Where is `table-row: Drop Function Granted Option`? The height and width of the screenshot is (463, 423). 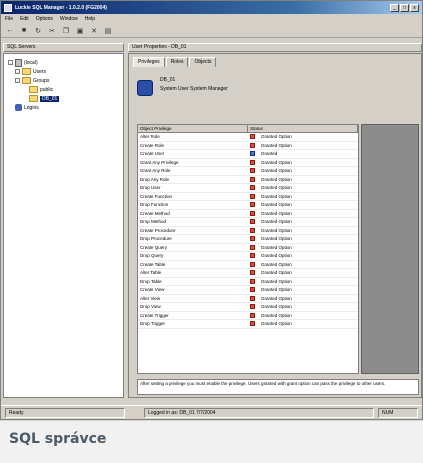
table-row: Drop Function Granted Option is located at coordinates (248, 205).